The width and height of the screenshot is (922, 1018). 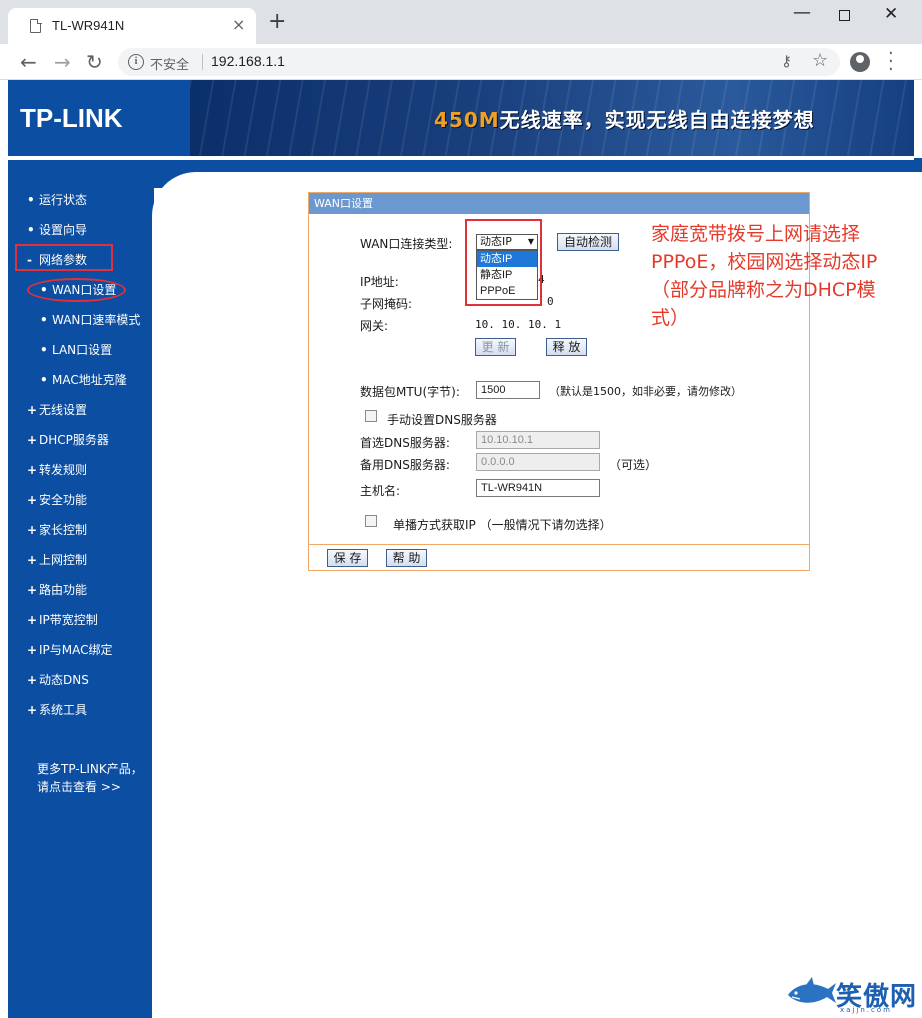 What do you see at coordinates (374, 326) in the screenshot?
I see `gateway-label: 网关:` at bounding box center [374, 326].